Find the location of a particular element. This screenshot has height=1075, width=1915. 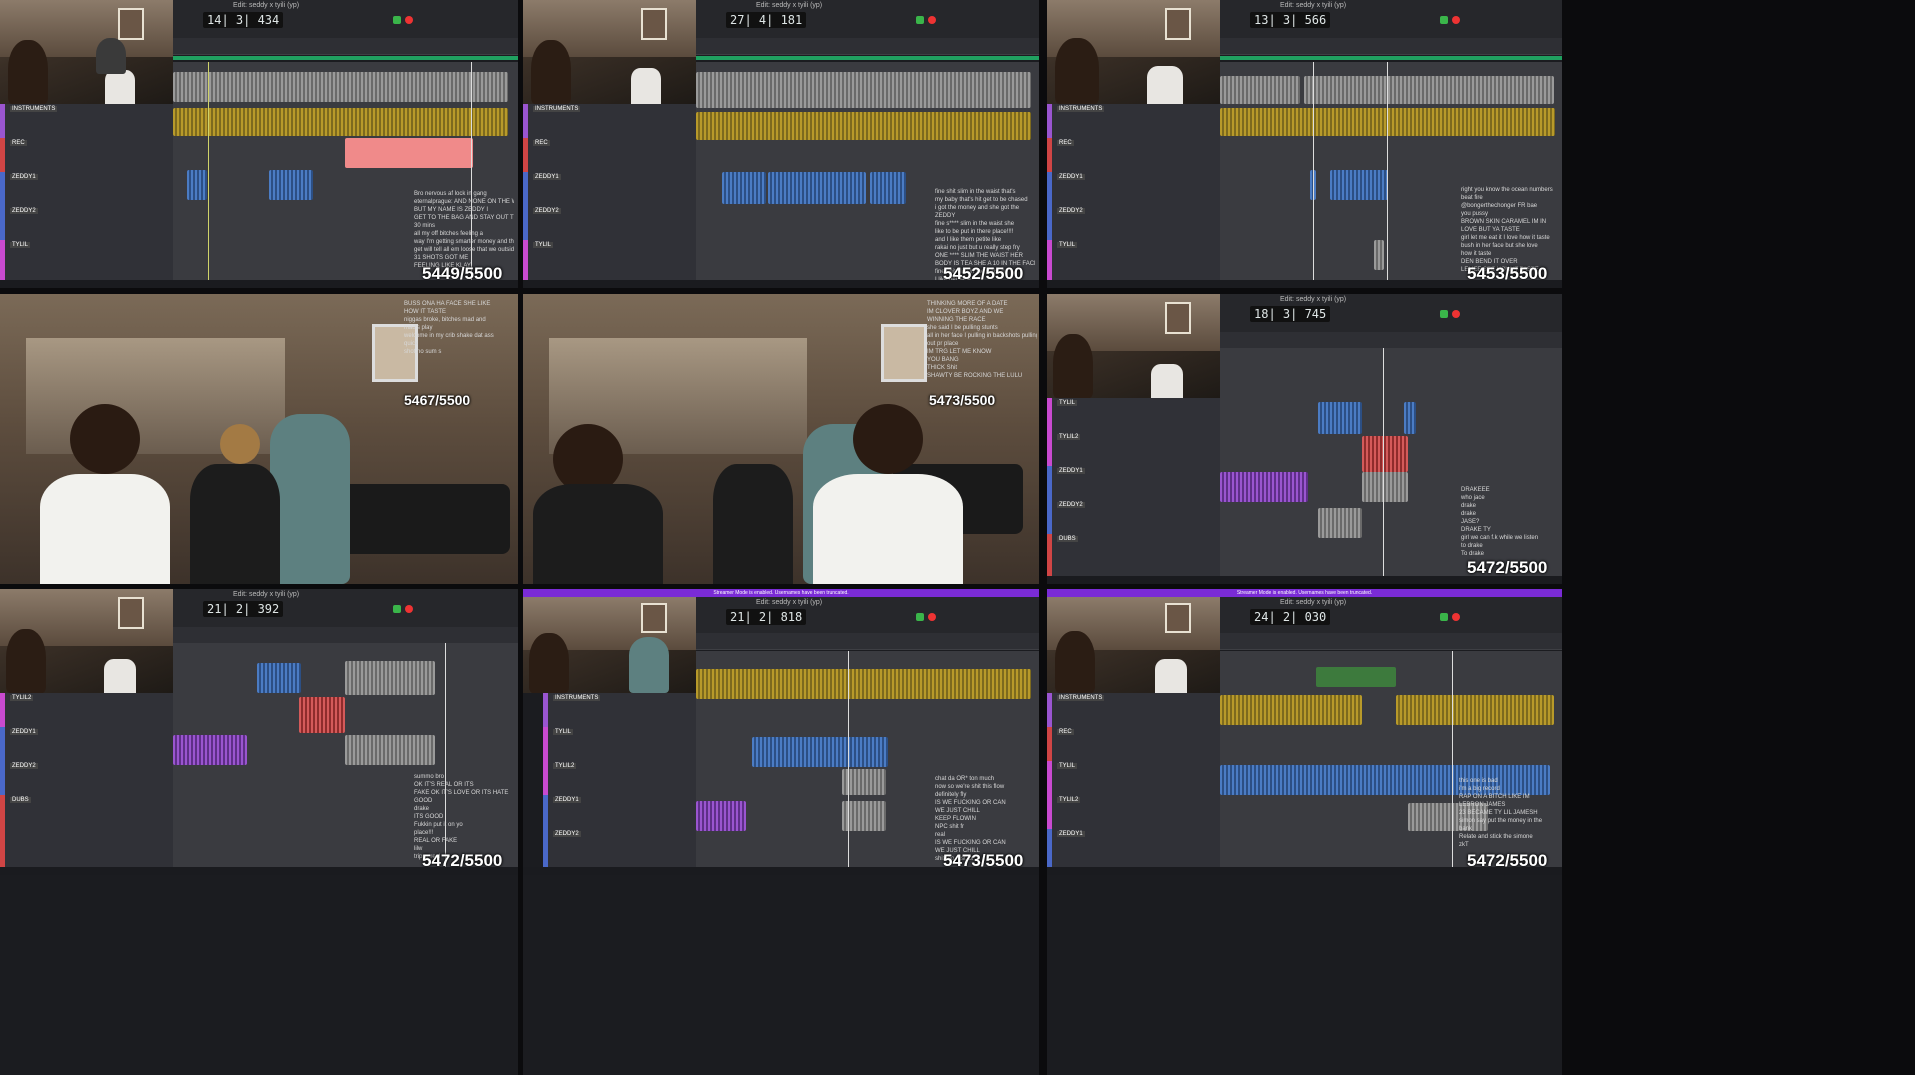

main-counter: 21| 2| 818 is located at coordinates (766, 617).